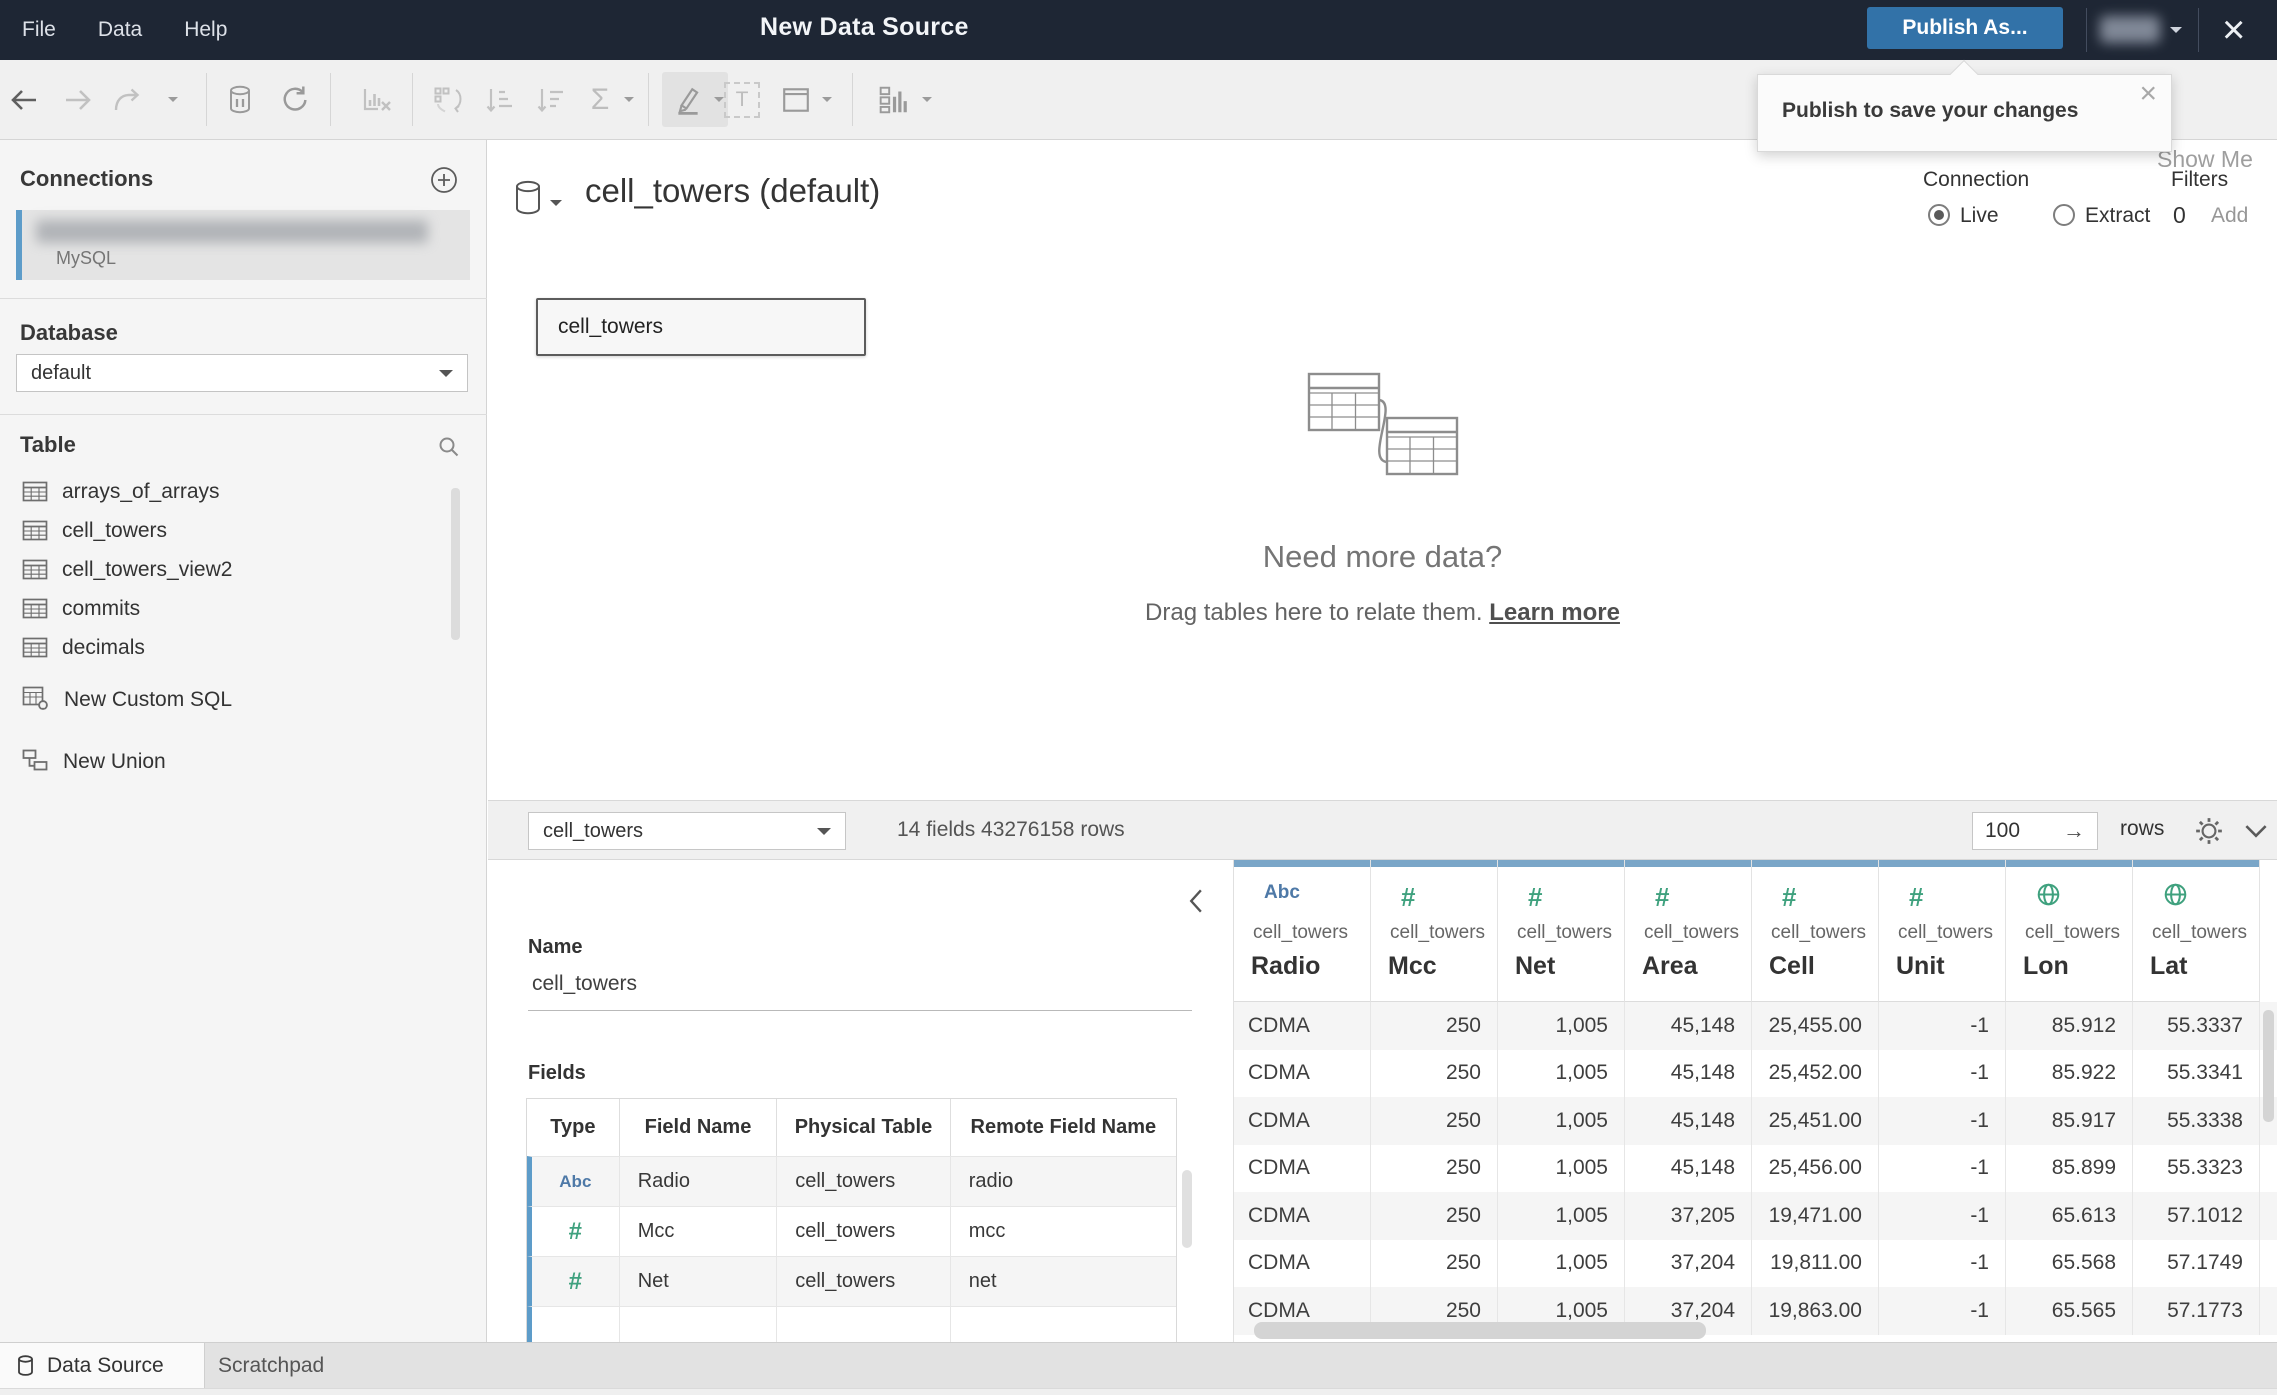 The image size is (2277, 1395). Describe the element at coordinates (701, 327) in the screenshot. I see `table-node-cell-towers: cell_towers` at that location.